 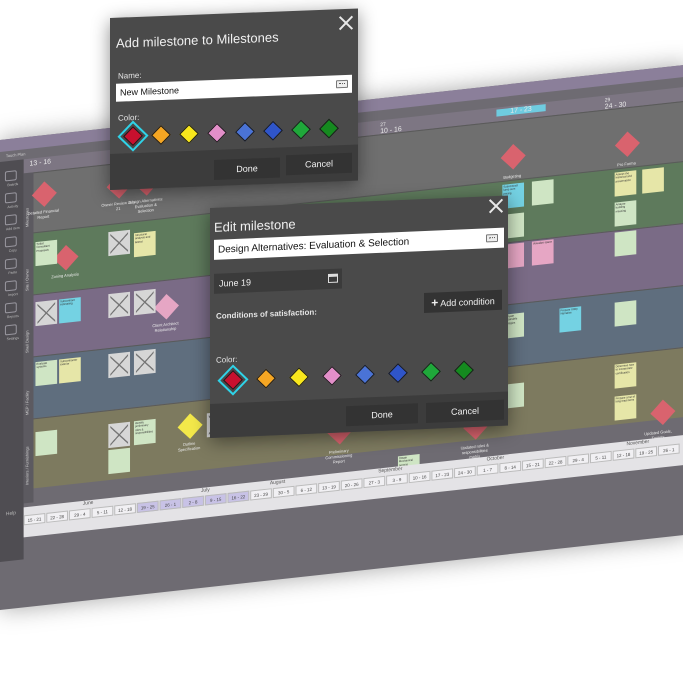 I want to click on calendar-icon, so click(x=333, y=278).